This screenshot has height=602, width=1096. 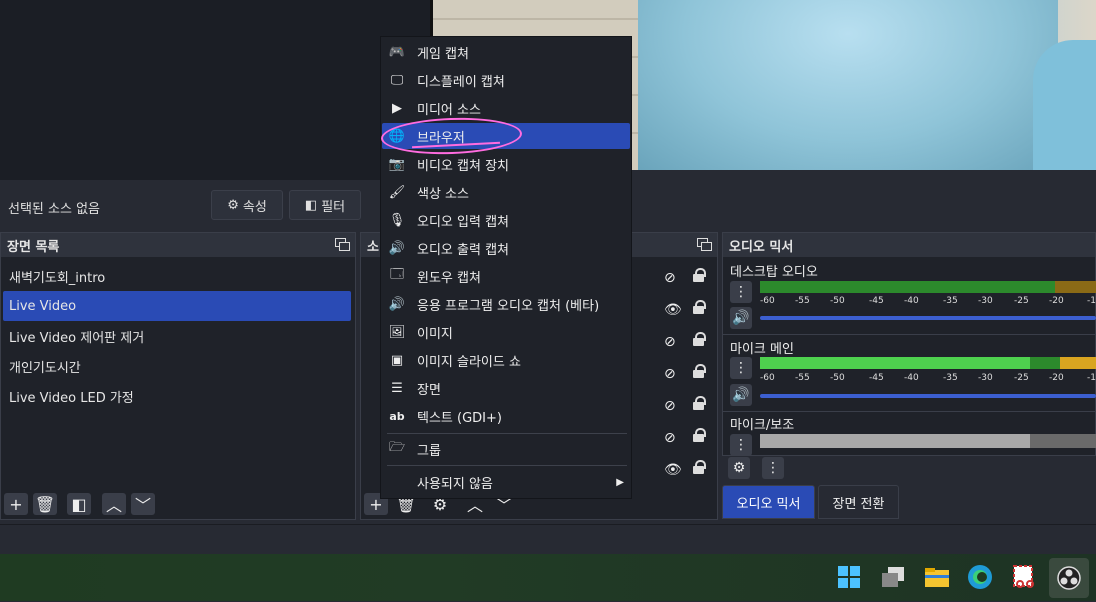 I want to click on scene-item-selected: Live Video, so click(x=177, y=306).